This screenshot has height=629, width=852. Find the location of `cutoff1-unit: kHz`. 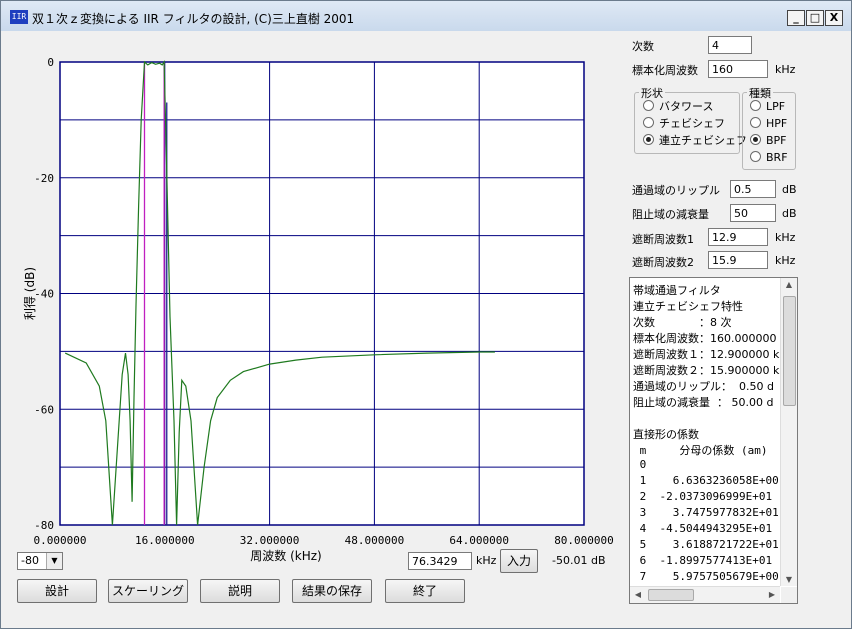

cutoff1-unit: kHz is located at coordinates (785, 237).